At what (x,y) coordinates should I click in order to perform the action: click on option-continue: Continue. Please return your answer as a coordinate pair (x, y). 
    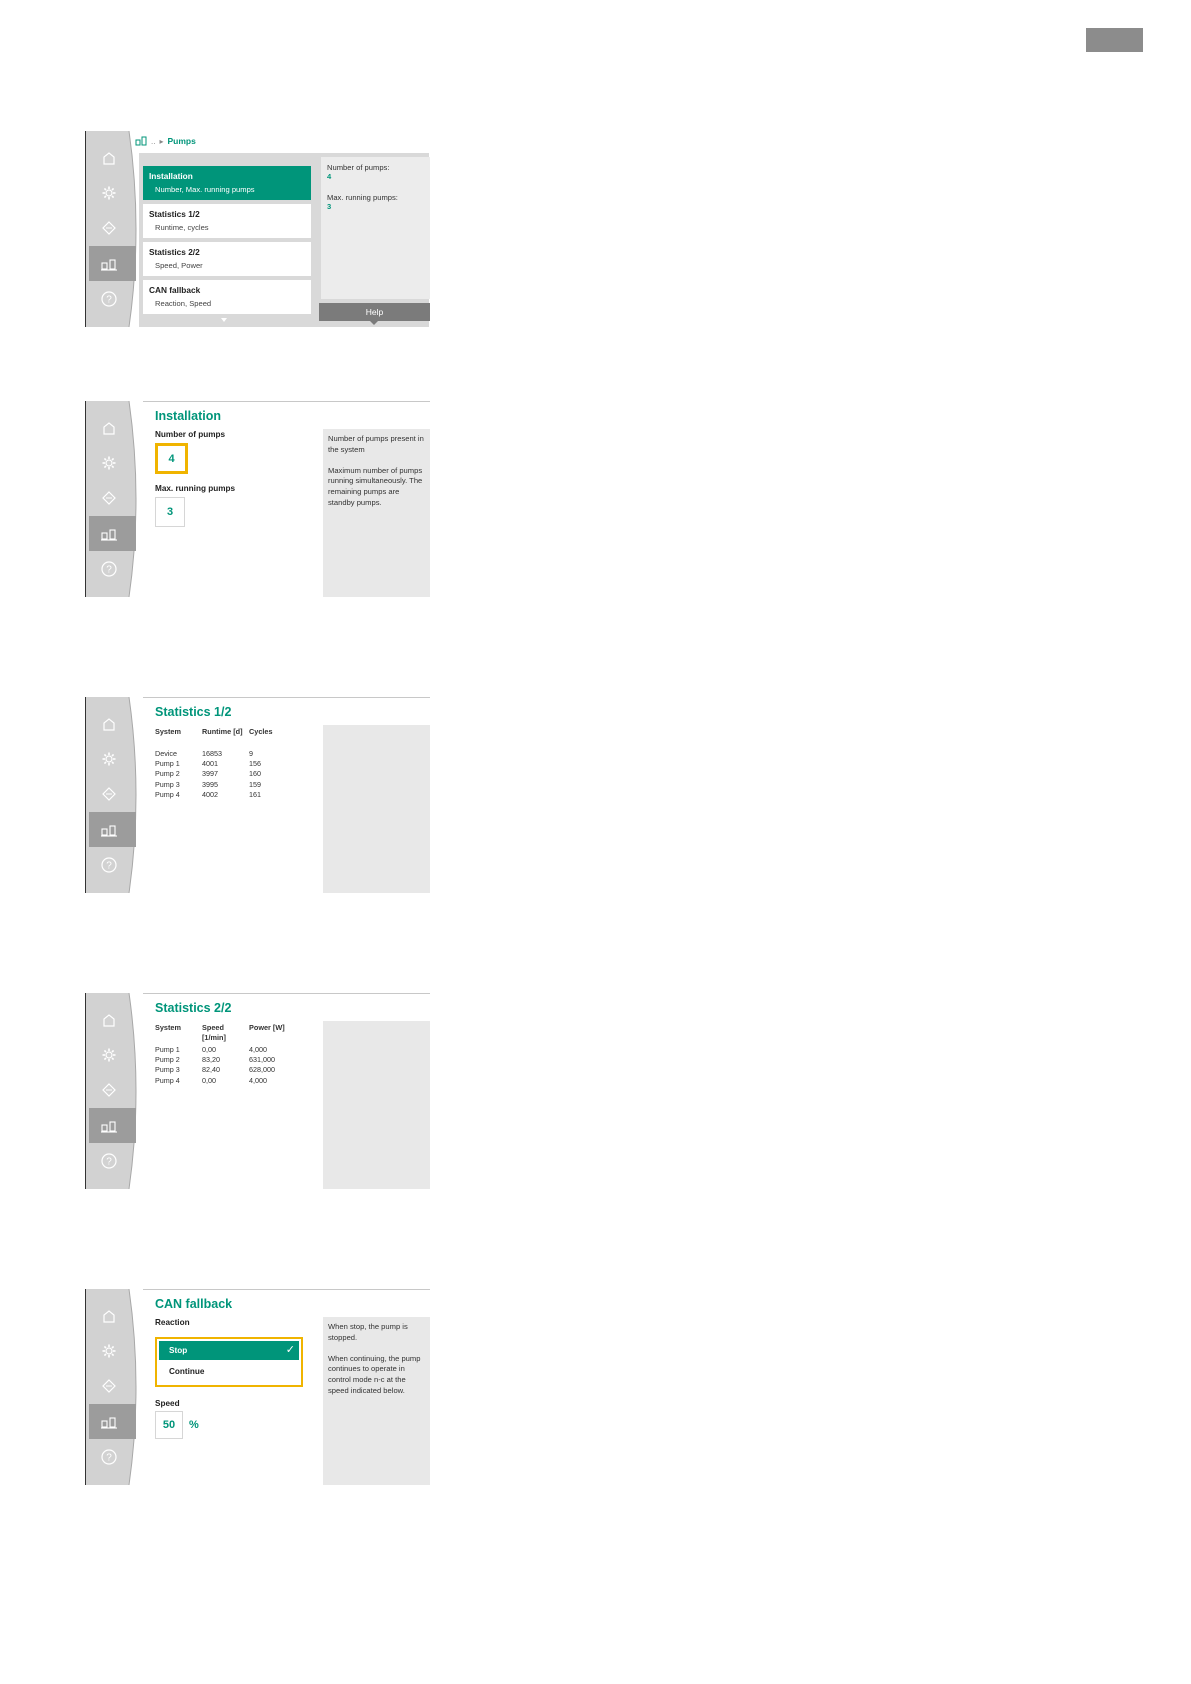
    Looking at the image, I should click on (229, 1371).